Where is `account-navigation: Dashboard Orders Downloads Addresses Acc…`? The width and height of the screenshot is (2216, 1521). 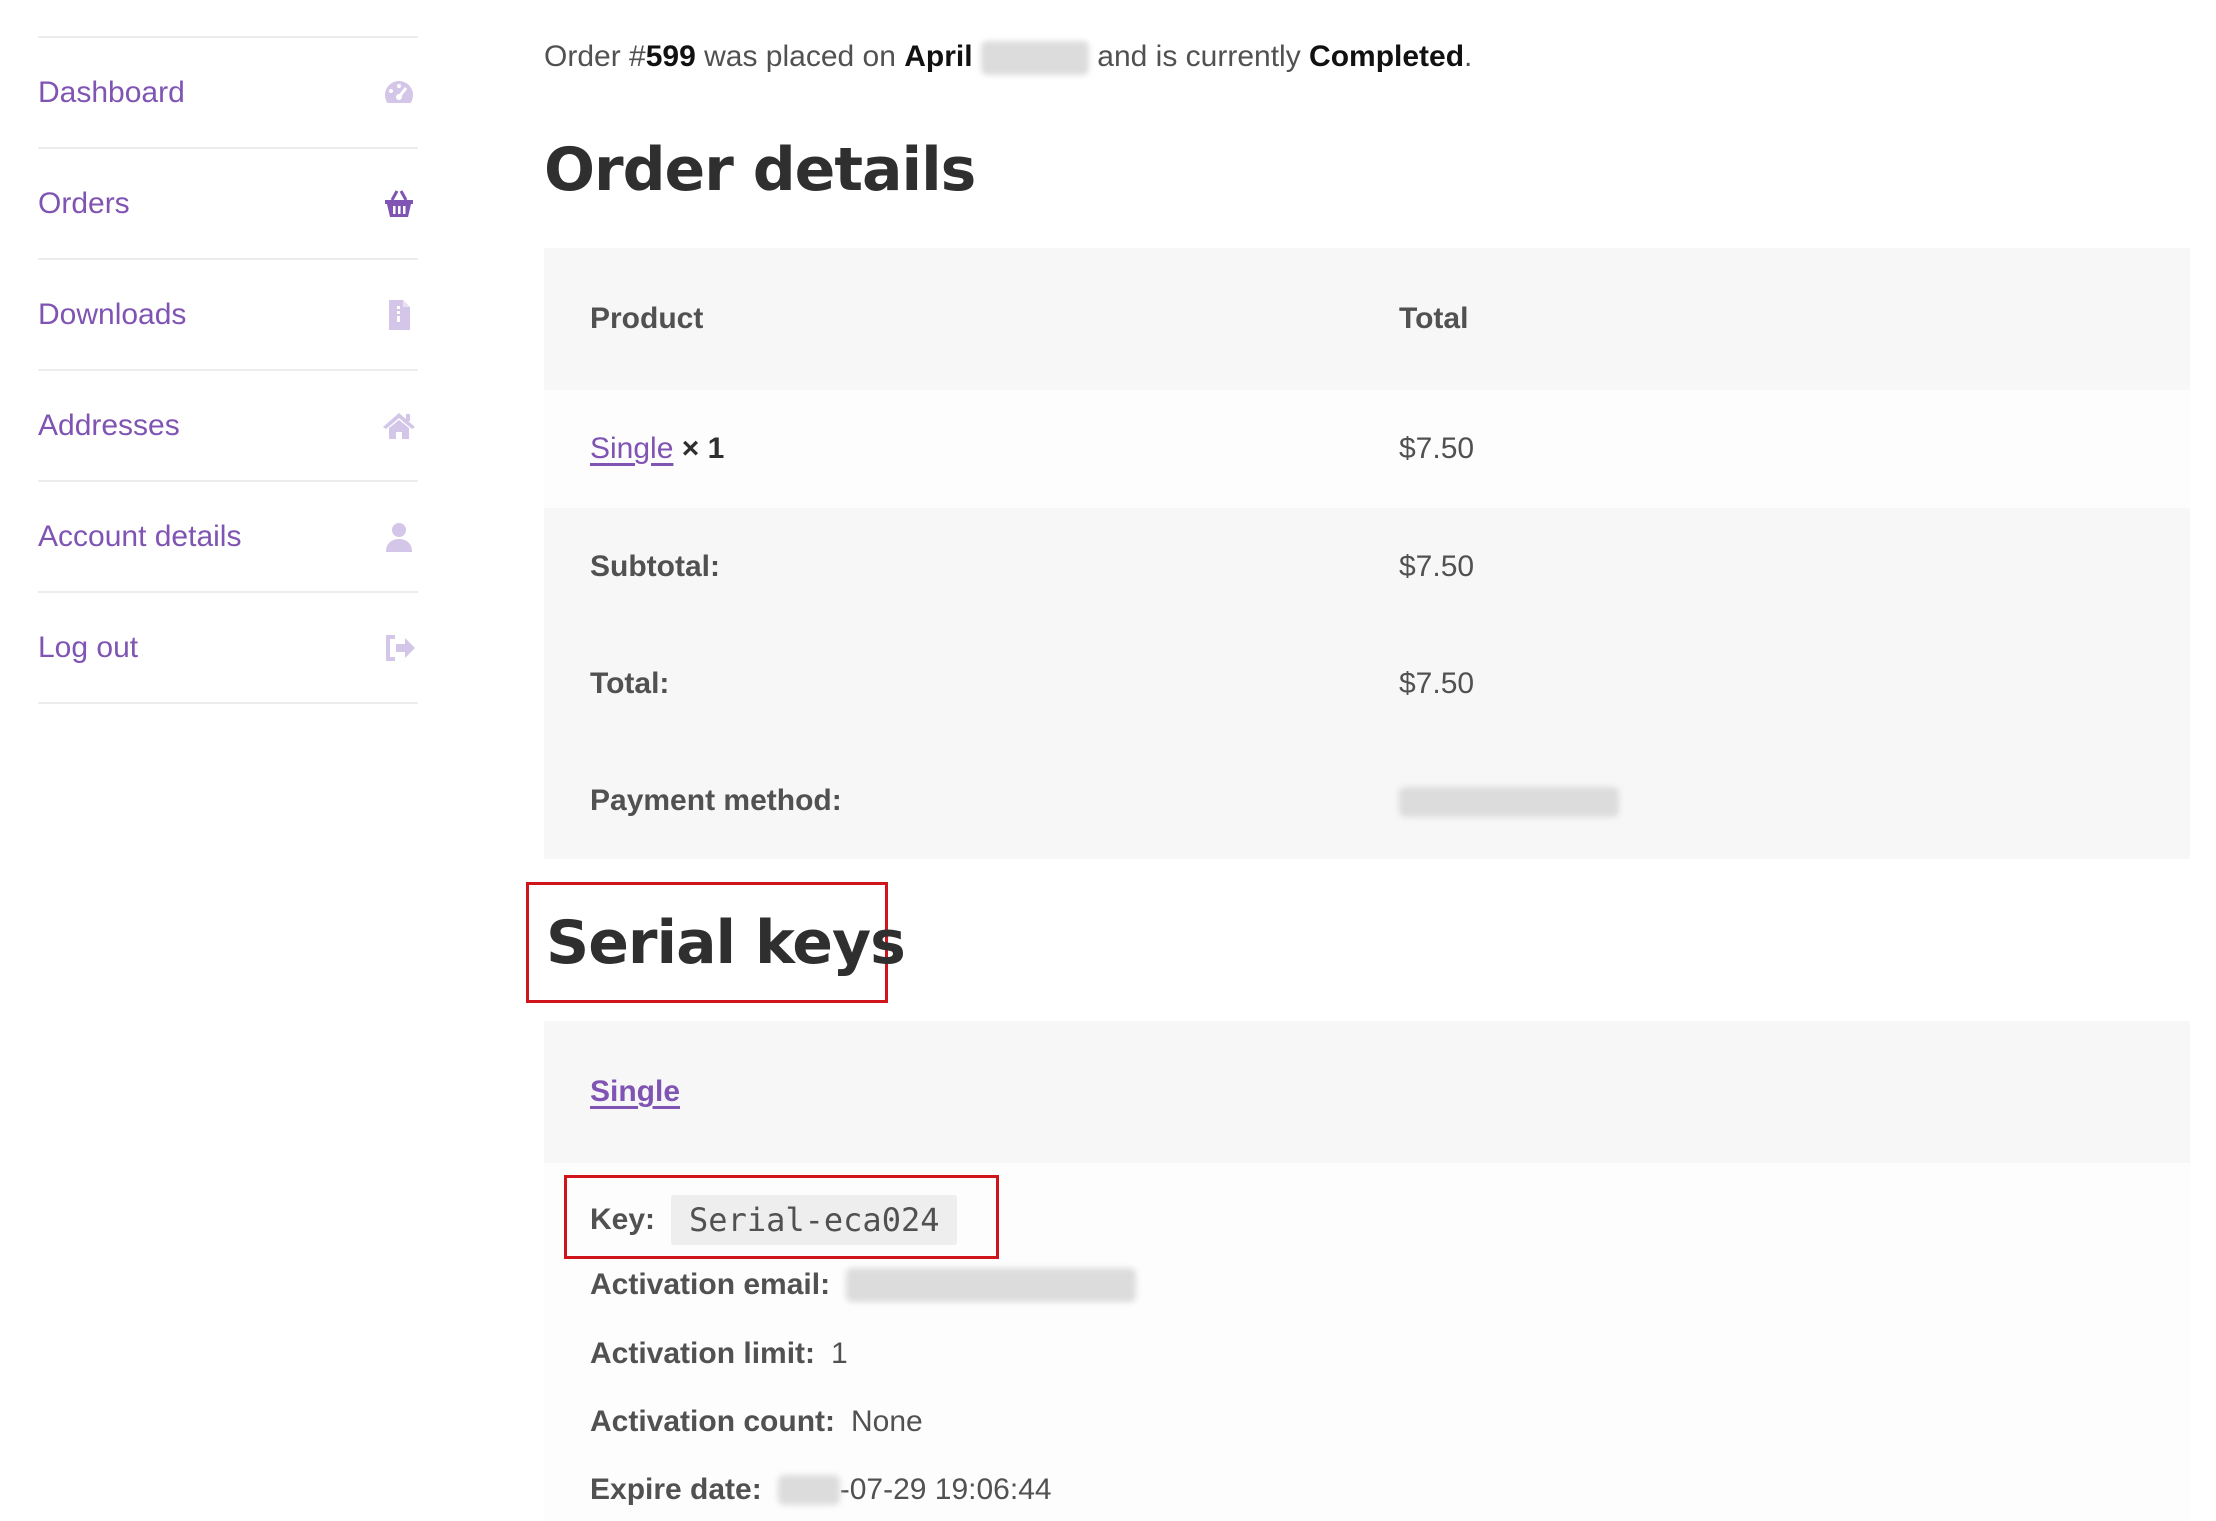
account-navigation: Dashboard Orders Downloads Addresses Acc… is located at coordinates (228, 370).